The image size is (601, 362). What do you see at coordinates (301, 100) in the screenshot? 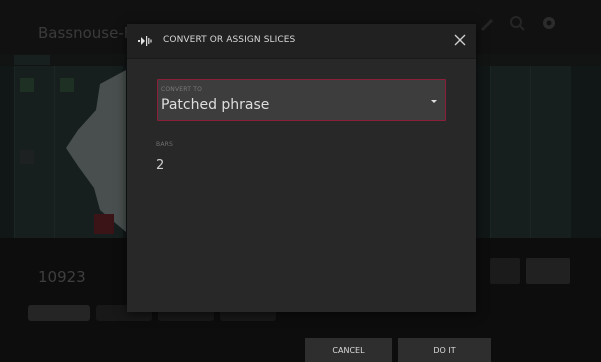
I see `convert-to-select: CONVERT TO Patched phrase` at bounding box center [301, 100].